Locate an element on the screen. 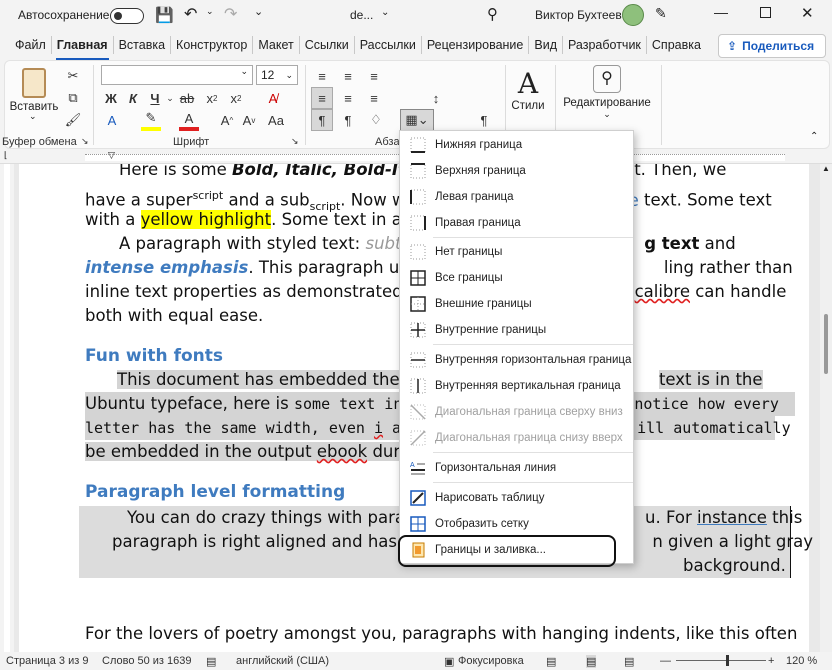 The height and width of the screenshot is (670, 832). menu-item-draw-table: Нарисовать таблицу is located at coordinates (516, 498).